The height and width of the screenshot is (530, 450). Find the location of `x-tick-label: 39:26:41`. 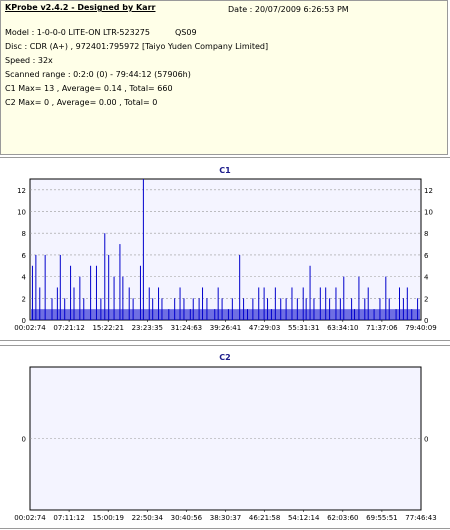

x-tick-label: 39:26:41 is located at coordinates (225, 328).